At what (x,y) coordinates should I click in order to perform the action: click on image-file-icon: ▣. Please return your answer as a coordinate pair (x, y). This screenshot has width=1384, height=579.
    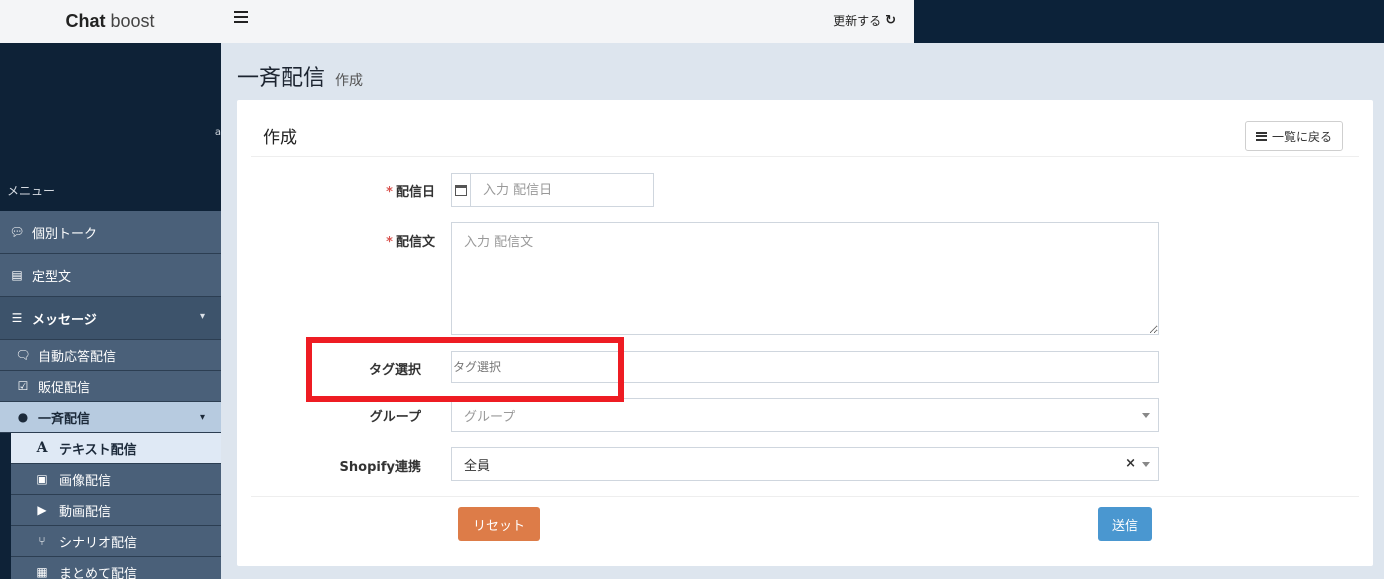
    Looking at the image, I should click on (42, 479).